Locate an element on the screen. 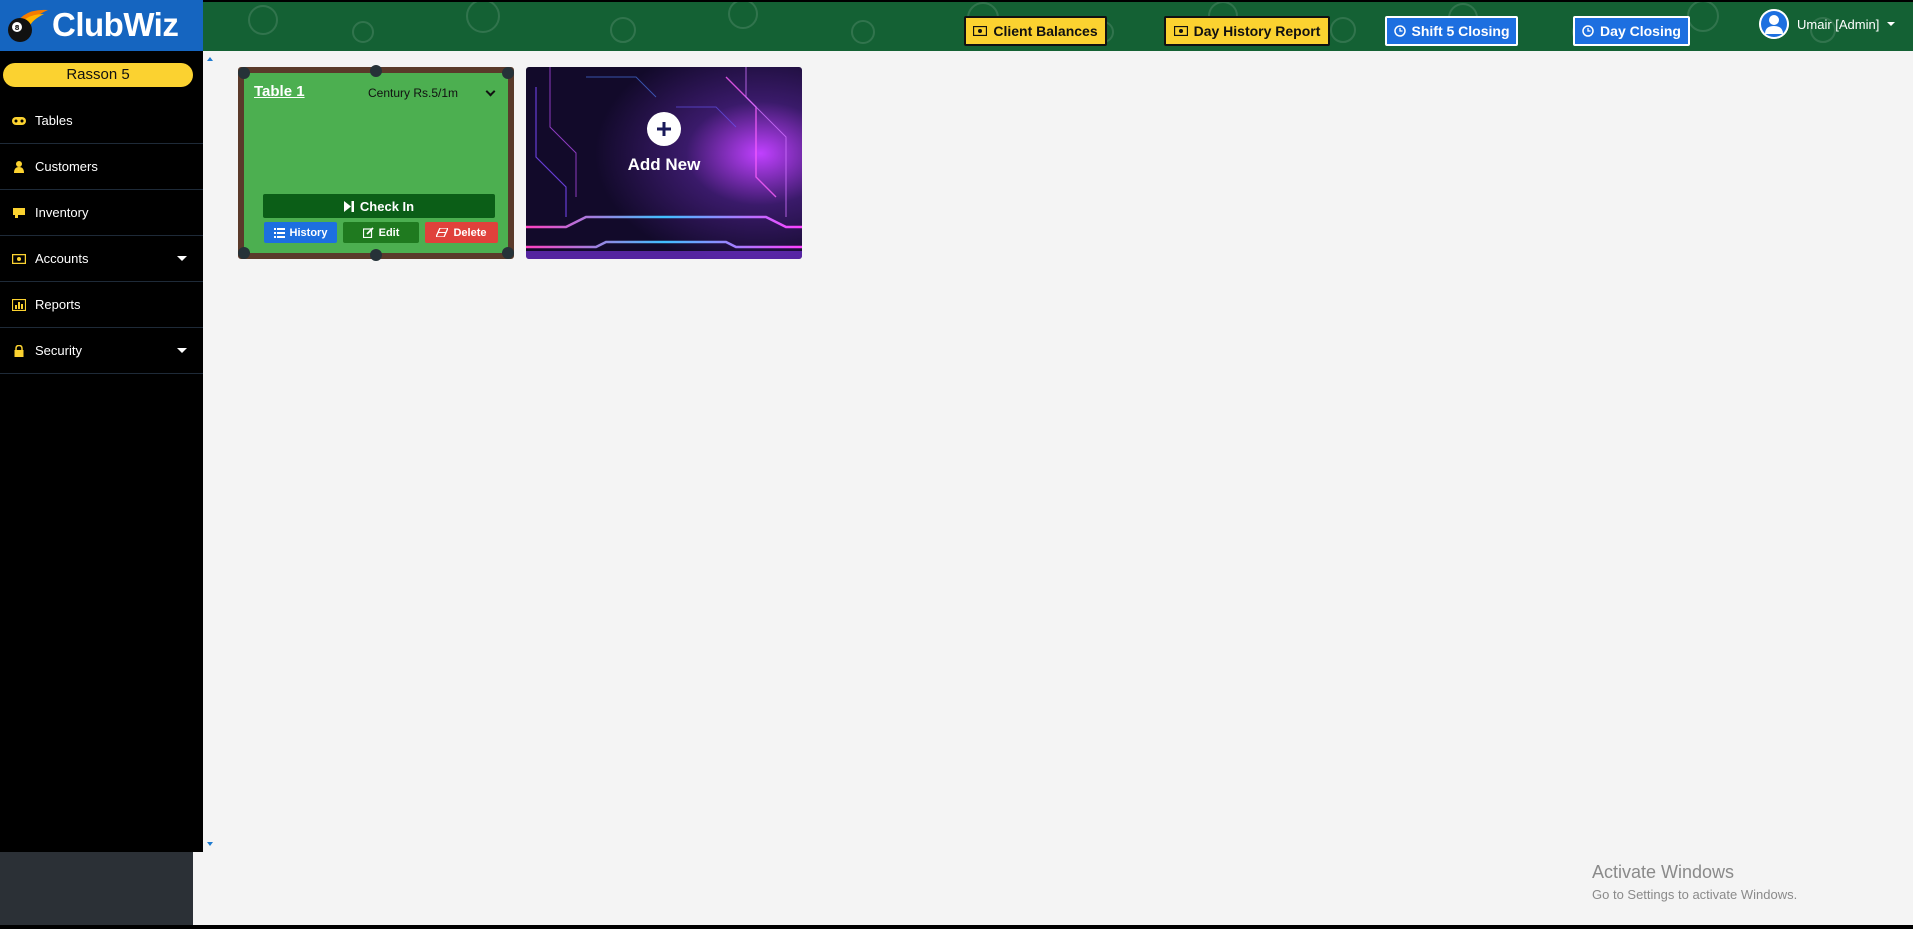  sidebar-item-accounts: Accounts is located at coordinates (101, 259).